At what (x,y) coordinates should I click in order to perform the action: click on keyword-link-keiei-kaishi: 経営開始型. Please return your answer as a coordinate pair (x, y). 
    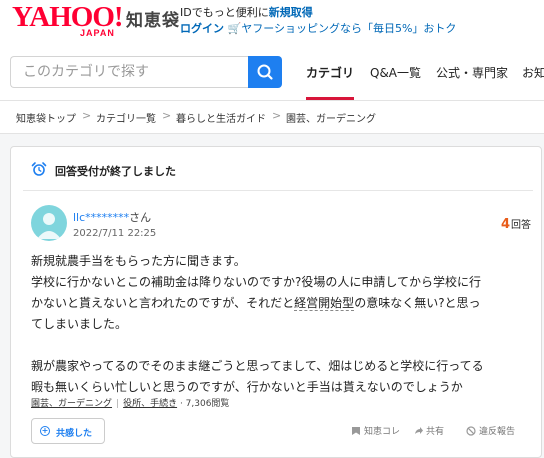
    Looking at the image, I should click on (324, 303).